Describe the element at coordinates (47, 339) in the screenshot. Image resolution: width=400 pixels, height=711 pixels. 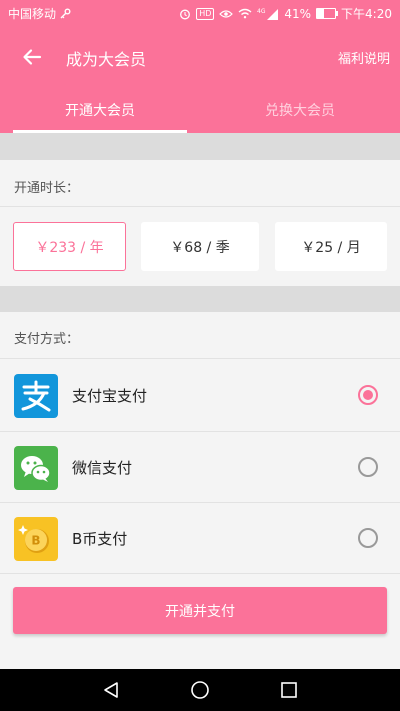
I see `payment-label: 支付方式：` at that location.